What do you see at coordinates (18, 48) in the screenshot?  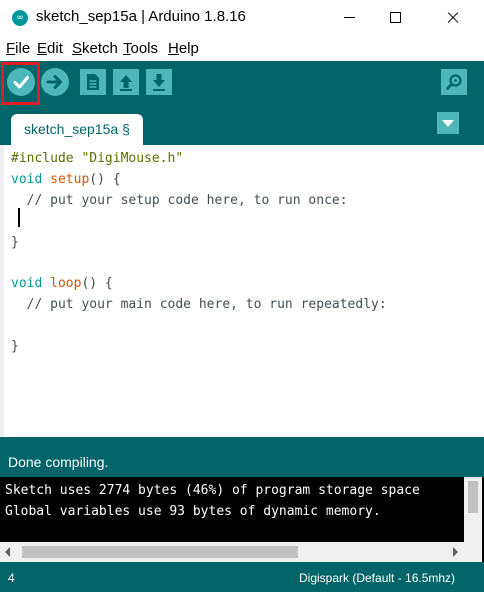 I see `menu-file: File` at bounding box center [18, 48].